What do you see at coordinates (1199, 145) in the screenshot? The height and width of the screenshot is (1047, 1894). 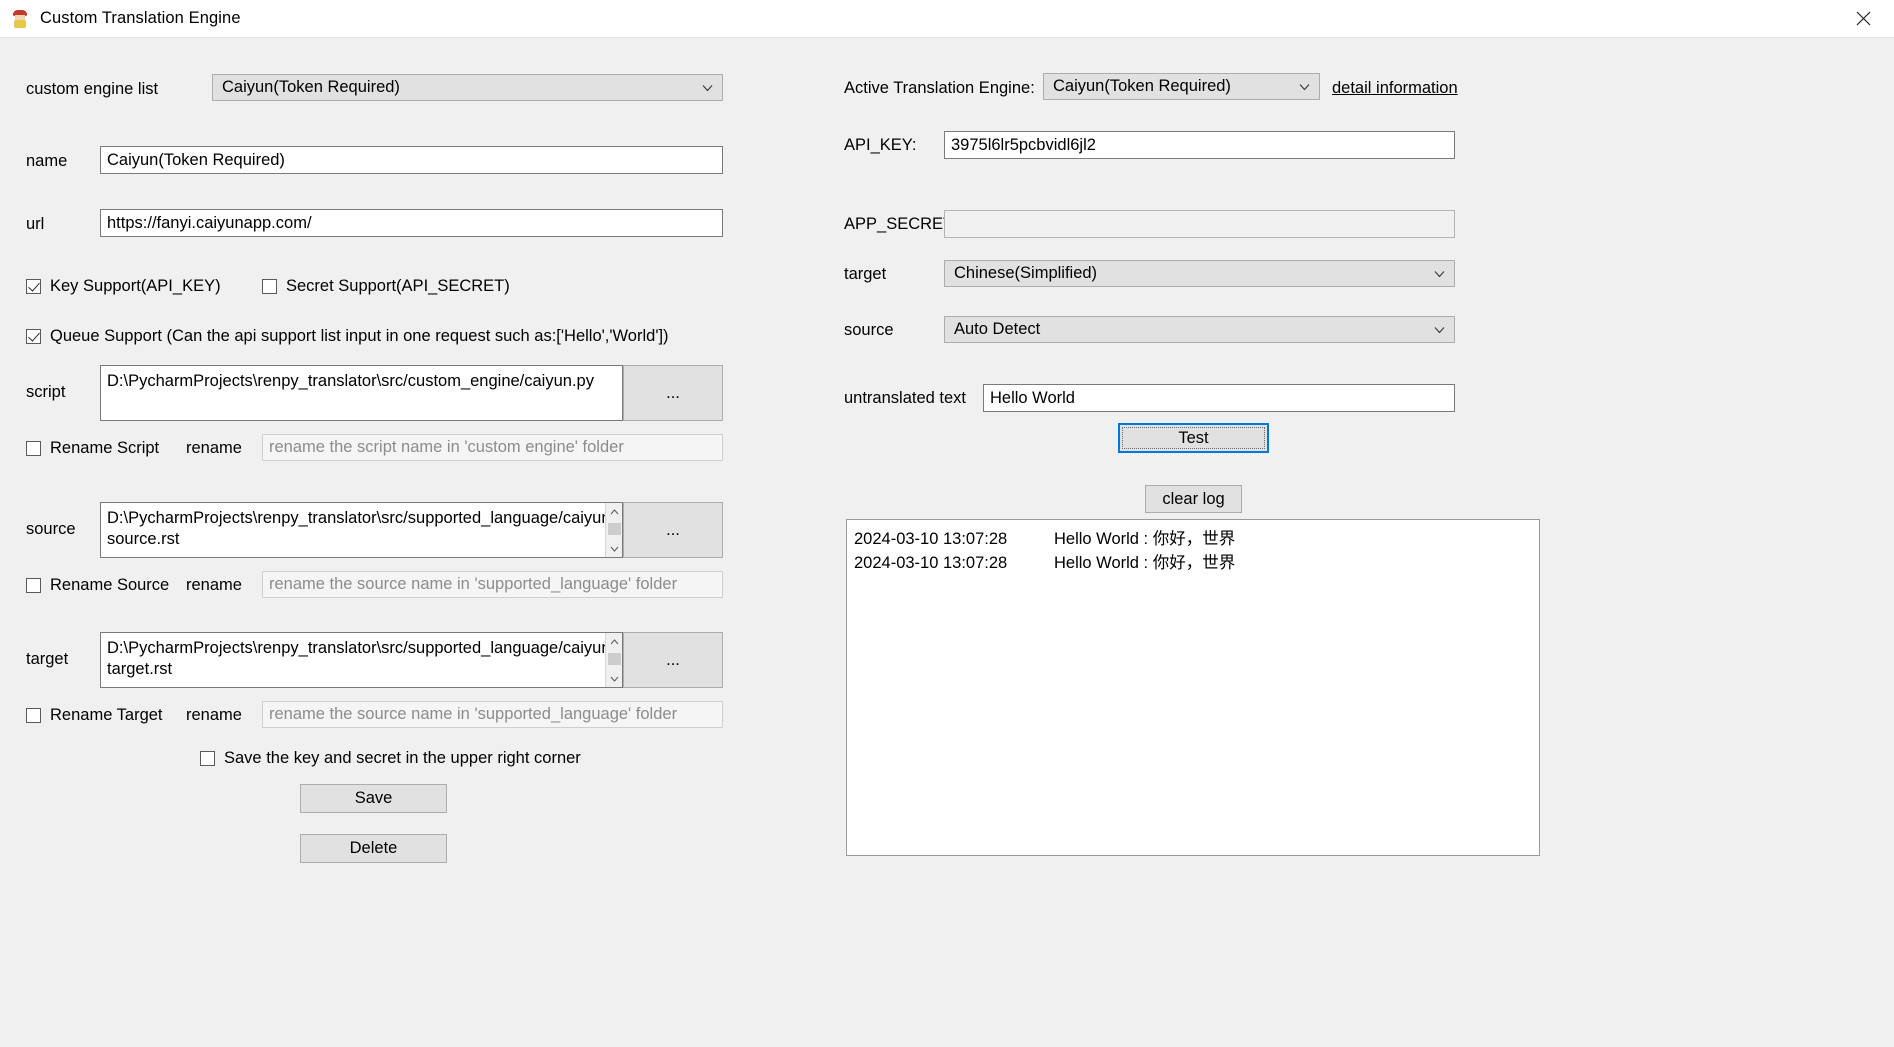 I see `api-key-input: 3975l6lr5pcbvidl6jl2` at bounding box center [1199, 145].